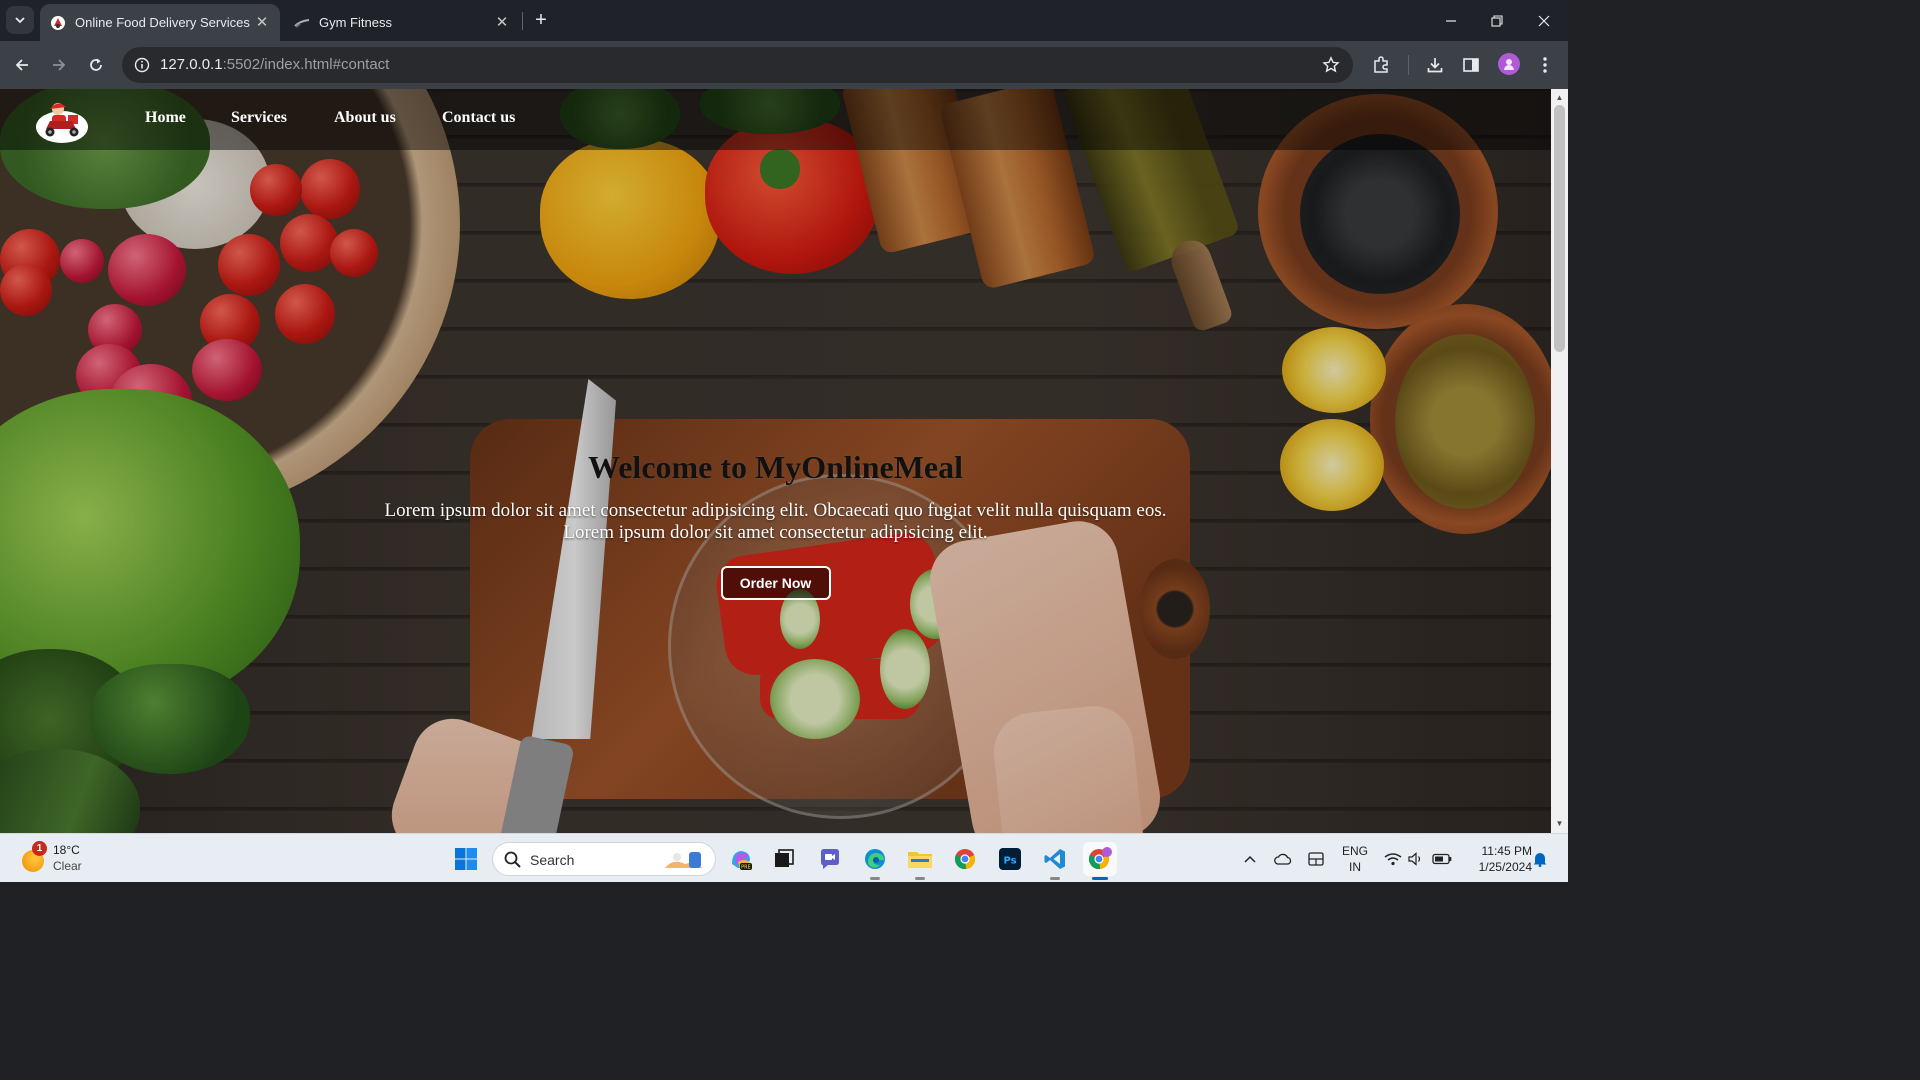 The width and height of the screenshot is (1920, 1080). I want to click on url-path: :5502/index.html#contact, so click(306, 64).